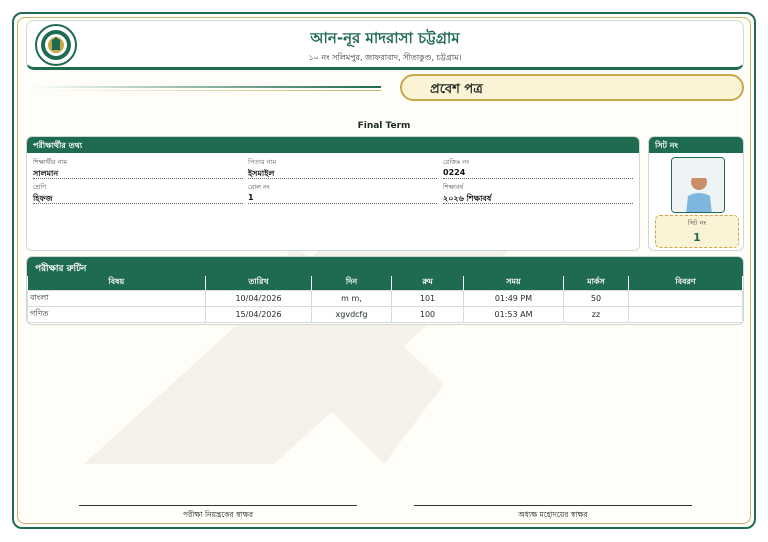 This screenshot has width=768, height=542. I want to click on cell-room: 101, so click(427, 298).